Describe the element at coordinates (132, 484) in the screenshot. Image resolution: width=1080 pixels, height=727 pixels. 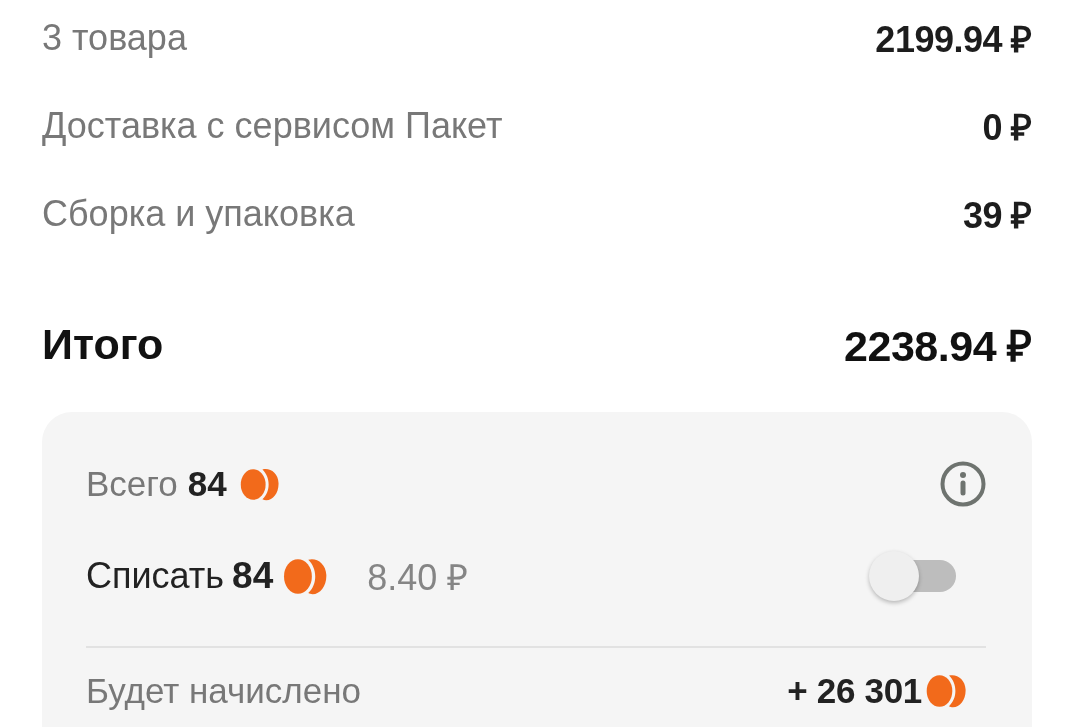
I see `balance-label: Всего` at that location.